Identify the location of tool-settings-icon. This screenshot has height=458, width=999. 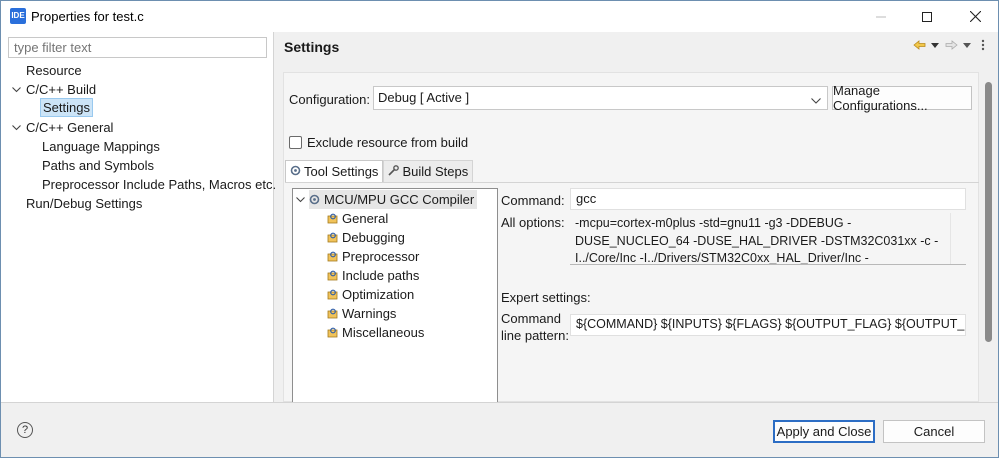
(295, 171).